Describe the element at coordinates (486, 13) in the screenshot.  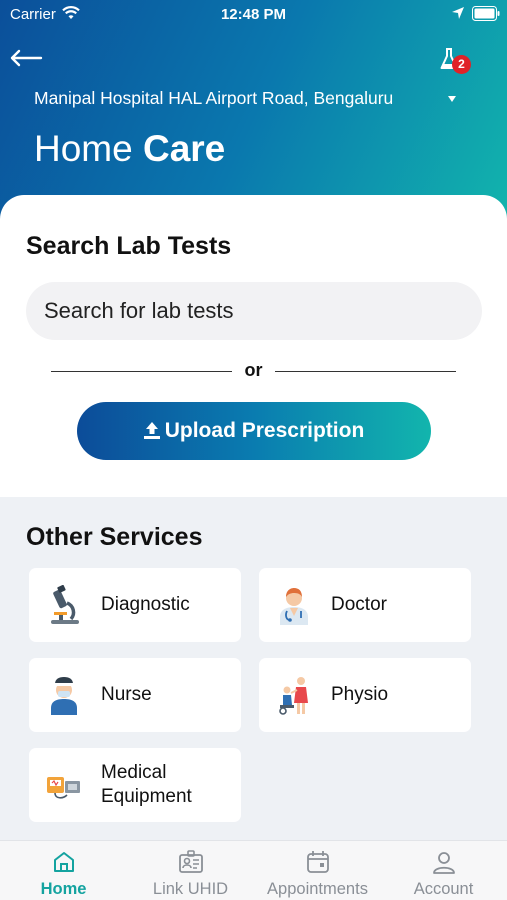
I see `battery-icon` at that location.